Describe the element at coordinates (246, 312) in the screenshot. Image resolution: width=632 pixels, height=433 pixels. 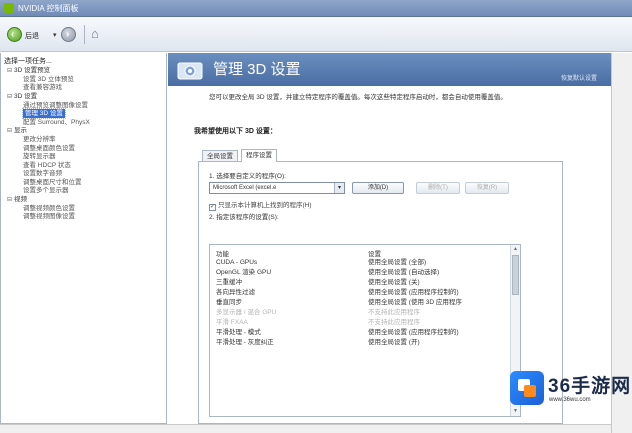
I see `feature-name: 多显示器 / 混合 GPU` at that location.